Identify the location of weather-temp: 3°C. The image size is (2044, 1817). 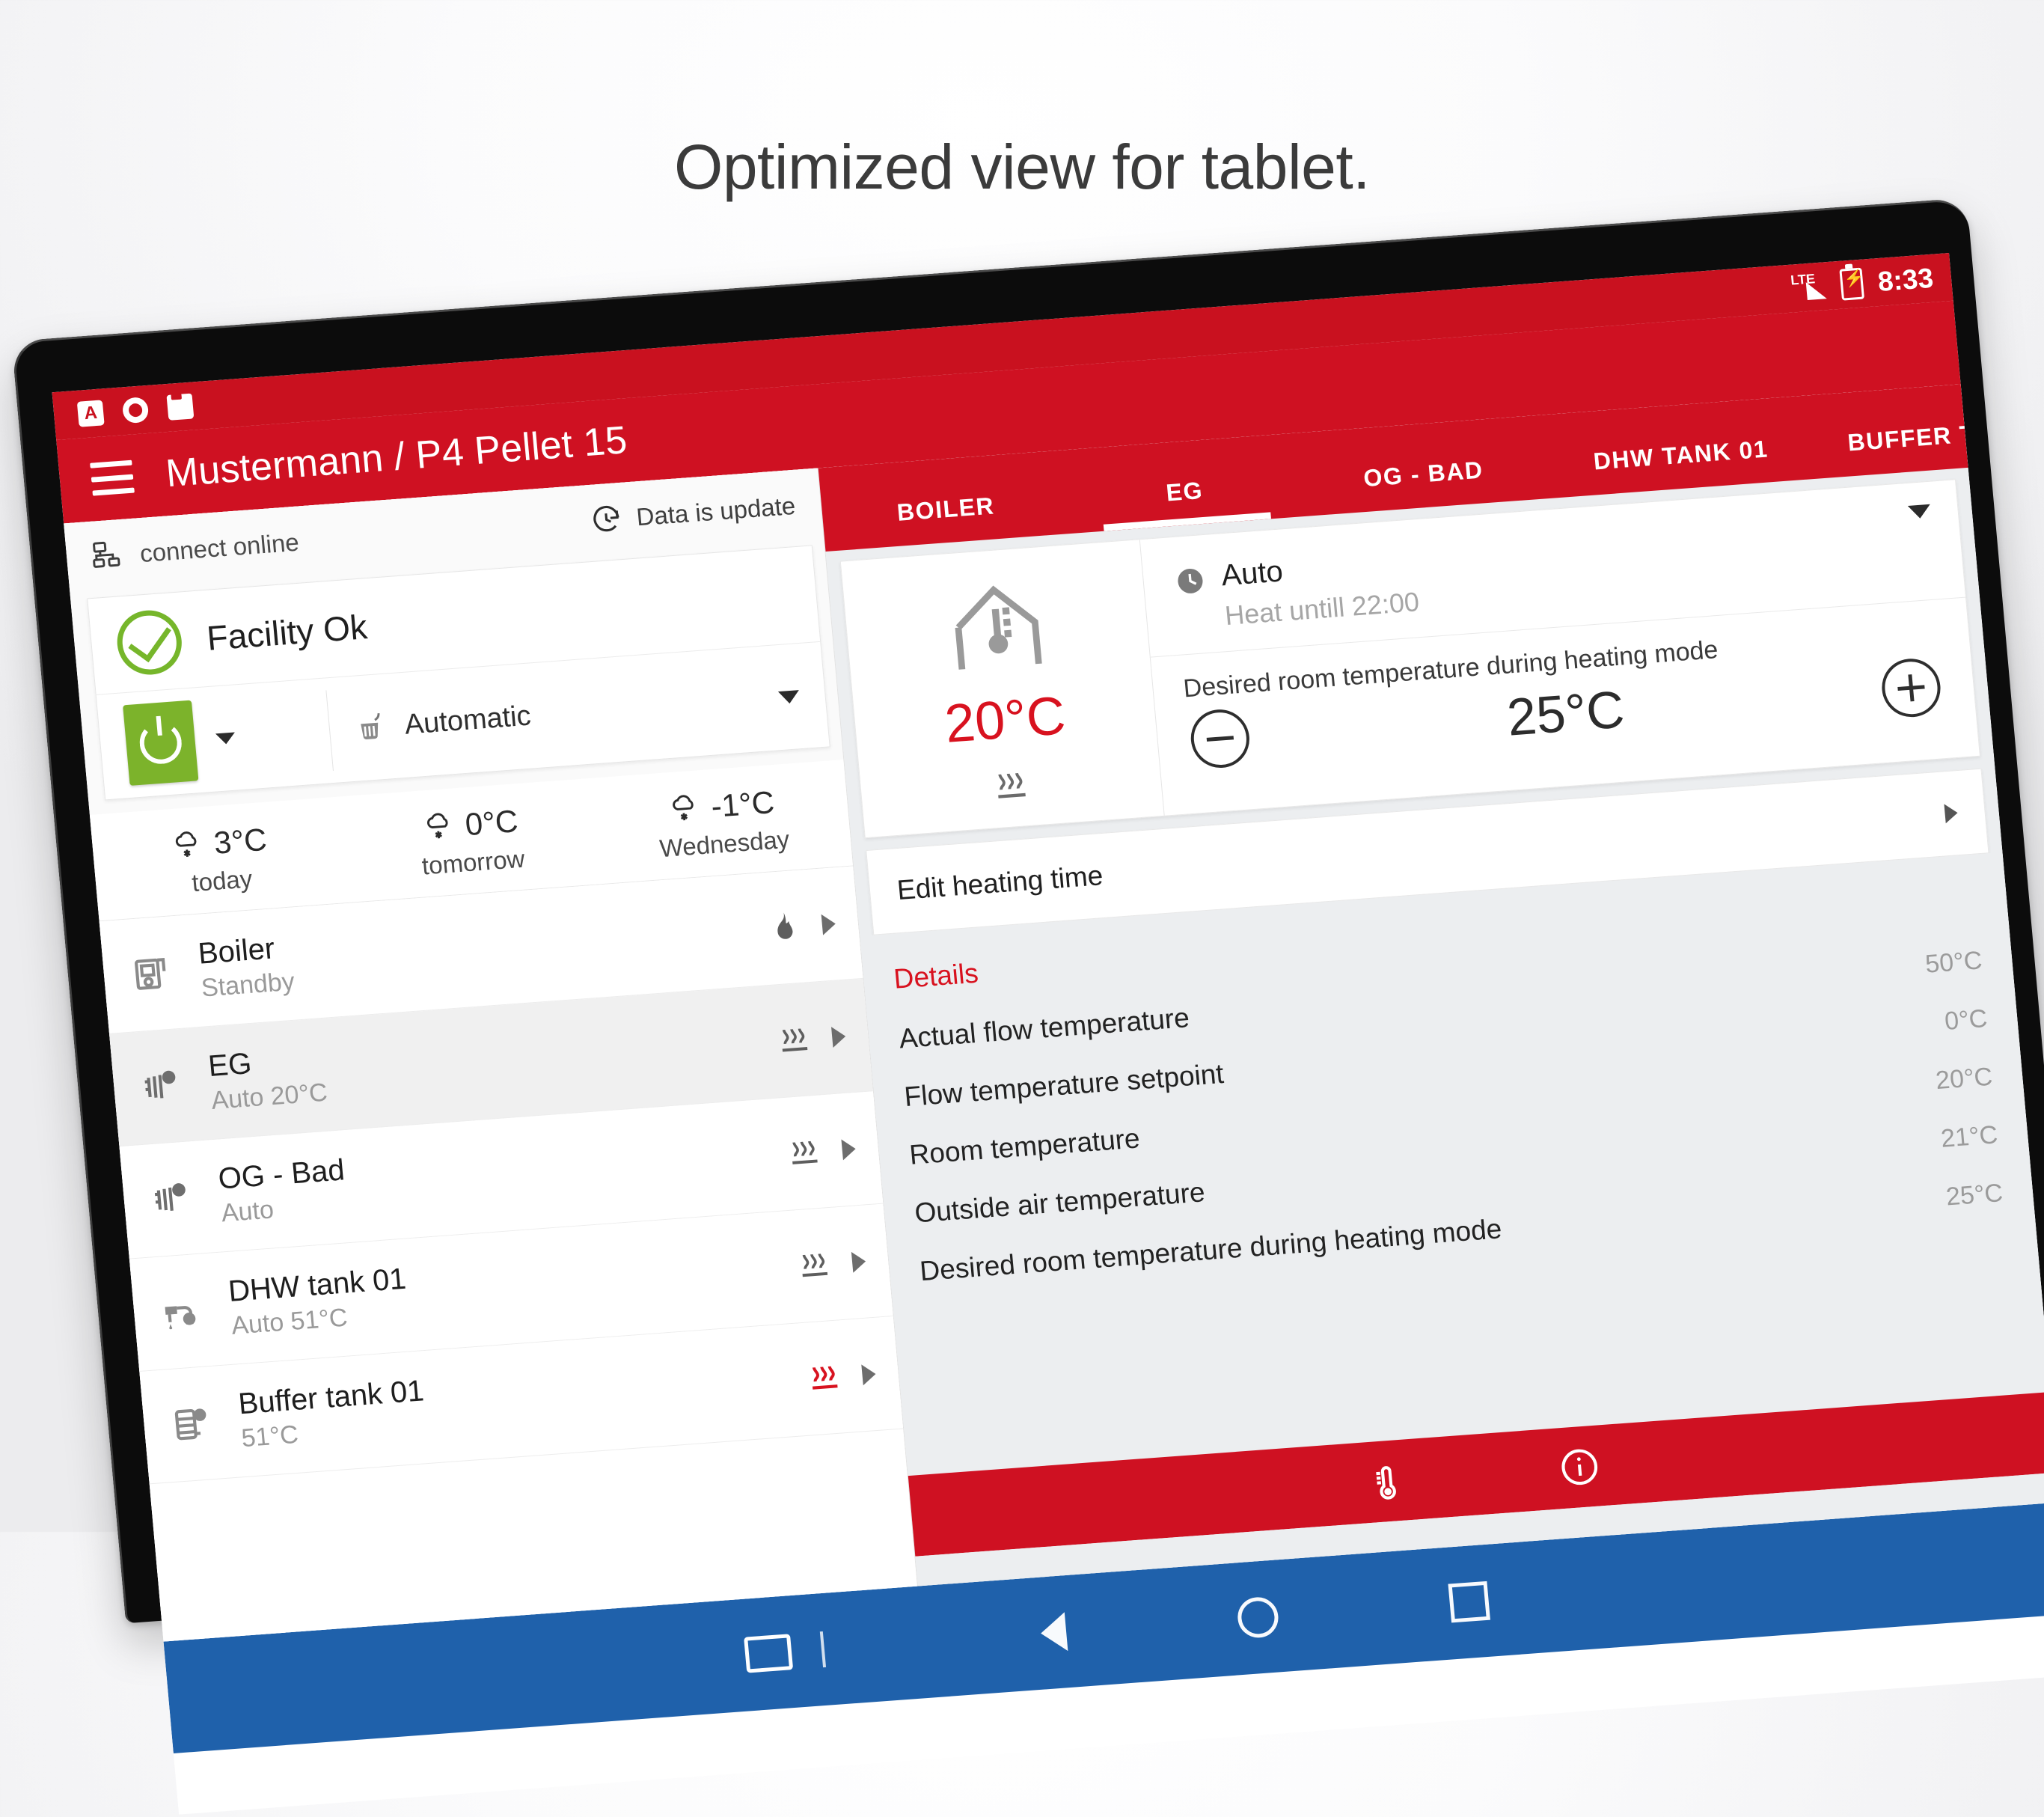
(240, 841).